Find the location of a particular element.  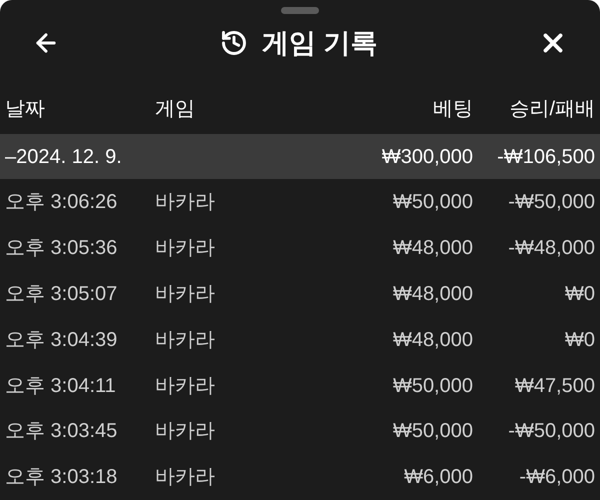

time-cell-text: 오후 3:04:39 is located at coordinates (61, 340).